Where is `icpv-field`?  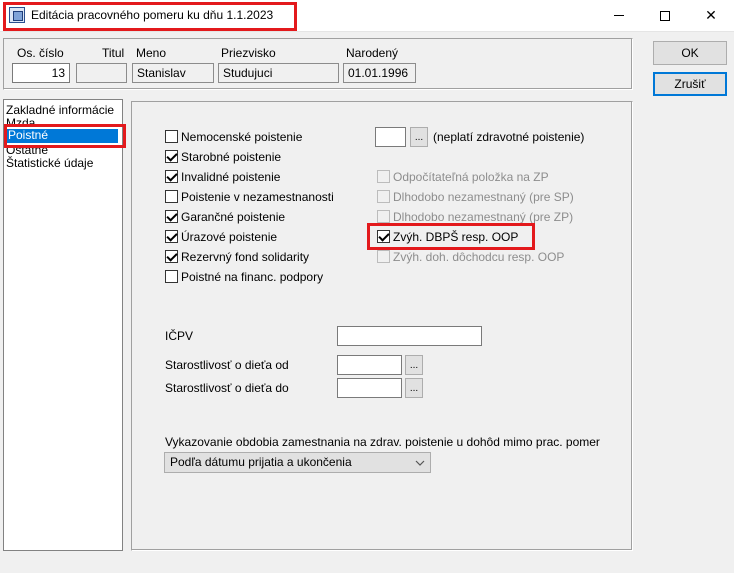
icpv-field is located at coordinates (409, 336).